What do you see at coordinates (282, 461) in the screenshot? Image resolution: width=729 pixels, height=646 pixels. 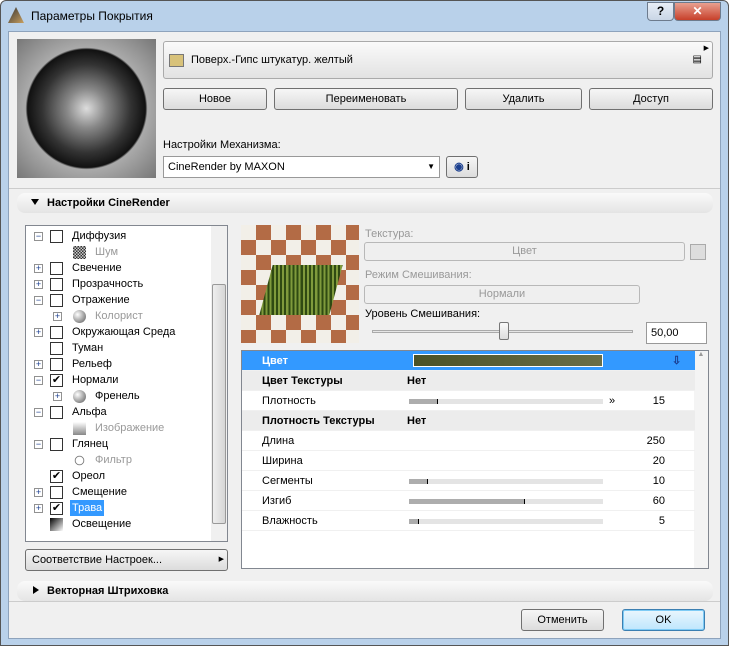 I see `property-label: Ширина` at bounding box center [282, 461].